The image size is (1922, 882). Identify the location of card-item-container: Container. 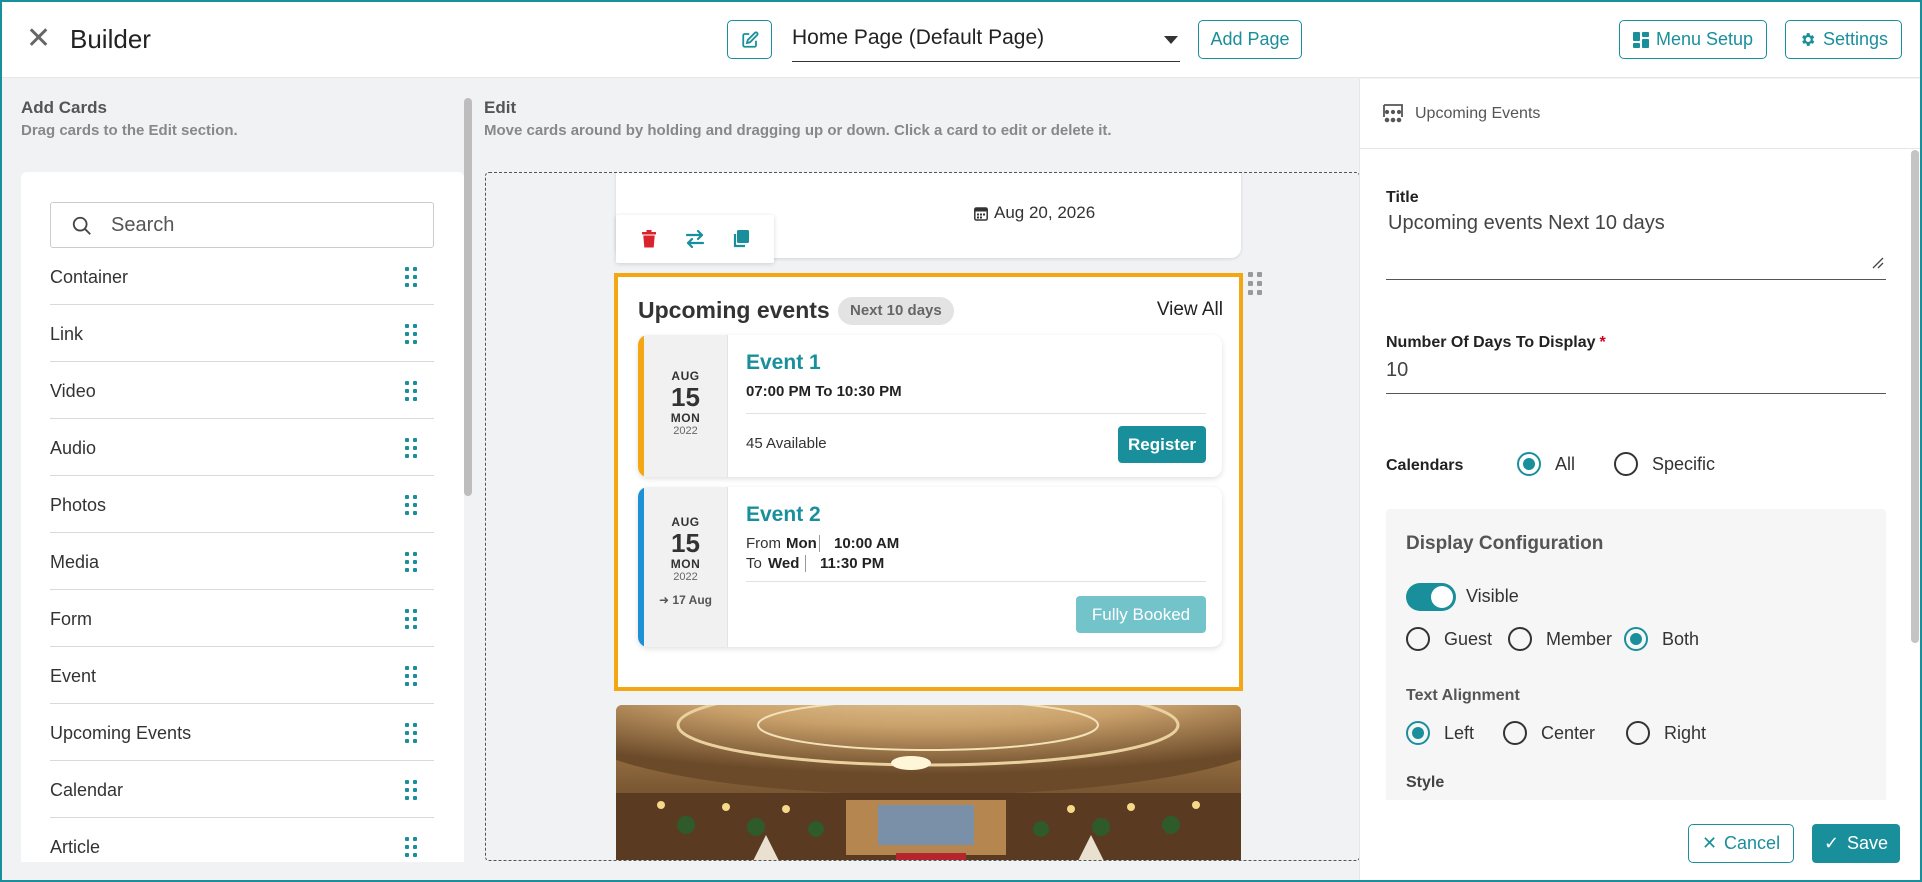
(242, 276).